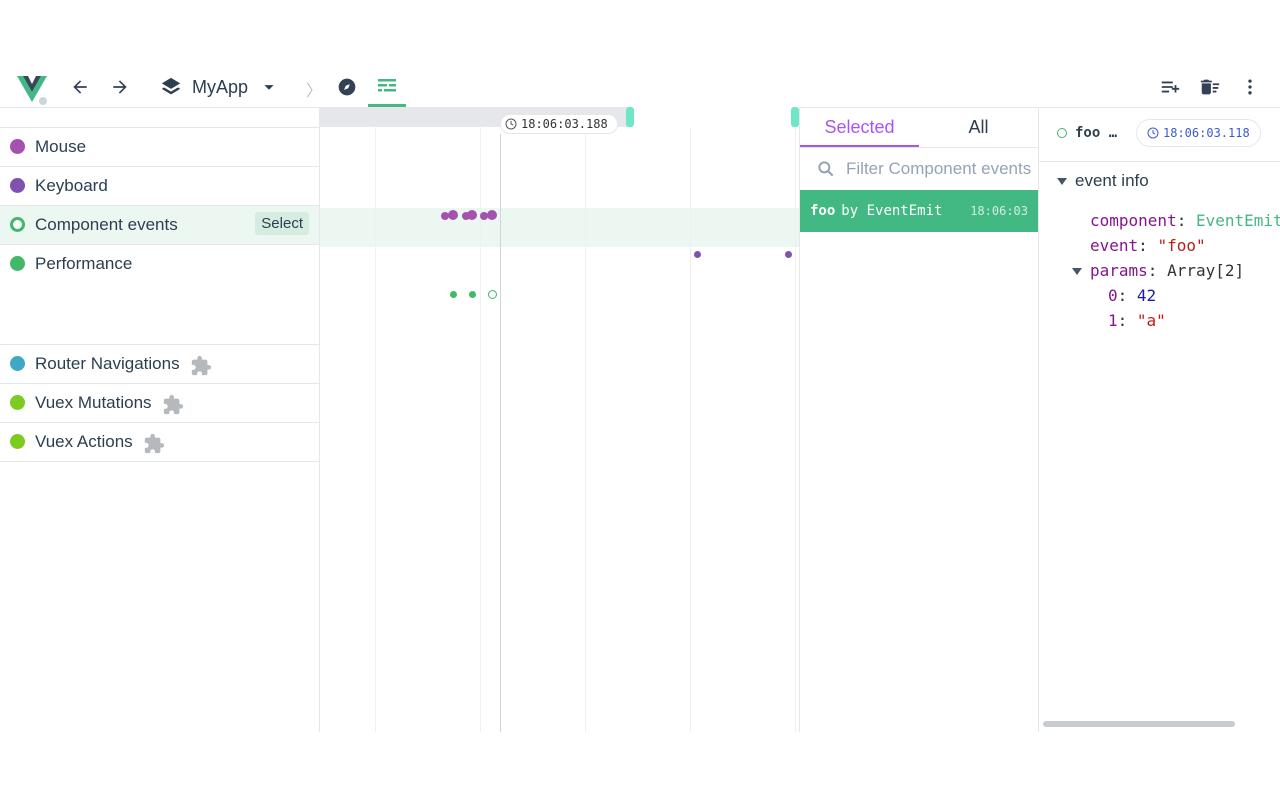 The width and height of the screenshot is (1280, 800). What do you see at coordinates (1158, 270) in the screenshot?
I see `prop-params-toggle: params: Array[2]` at bounding box center [1158, 270].